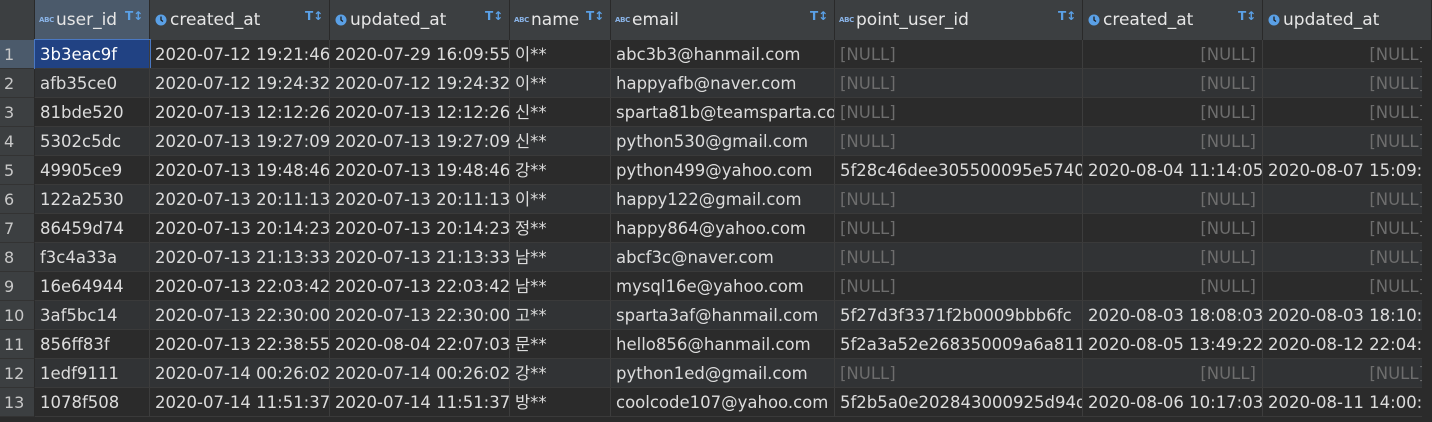 The height and width of the screenshot is (422, 1432). What do you see at coordinates (723, 83) in the screenshot?
I see `cell-email: happyafb@naver.com` at bounding box center [723, 83].